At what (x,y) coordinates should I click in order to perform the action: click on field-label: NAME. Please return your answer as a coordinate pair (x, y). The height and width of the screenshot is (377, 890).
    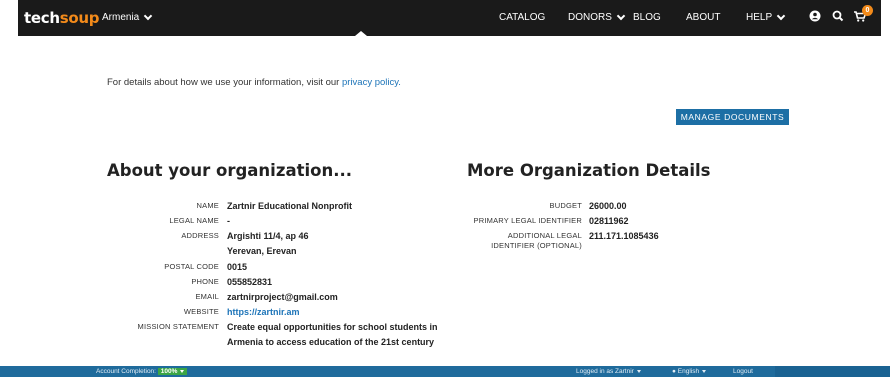
    Looking at the image, I should click on (207, 205).